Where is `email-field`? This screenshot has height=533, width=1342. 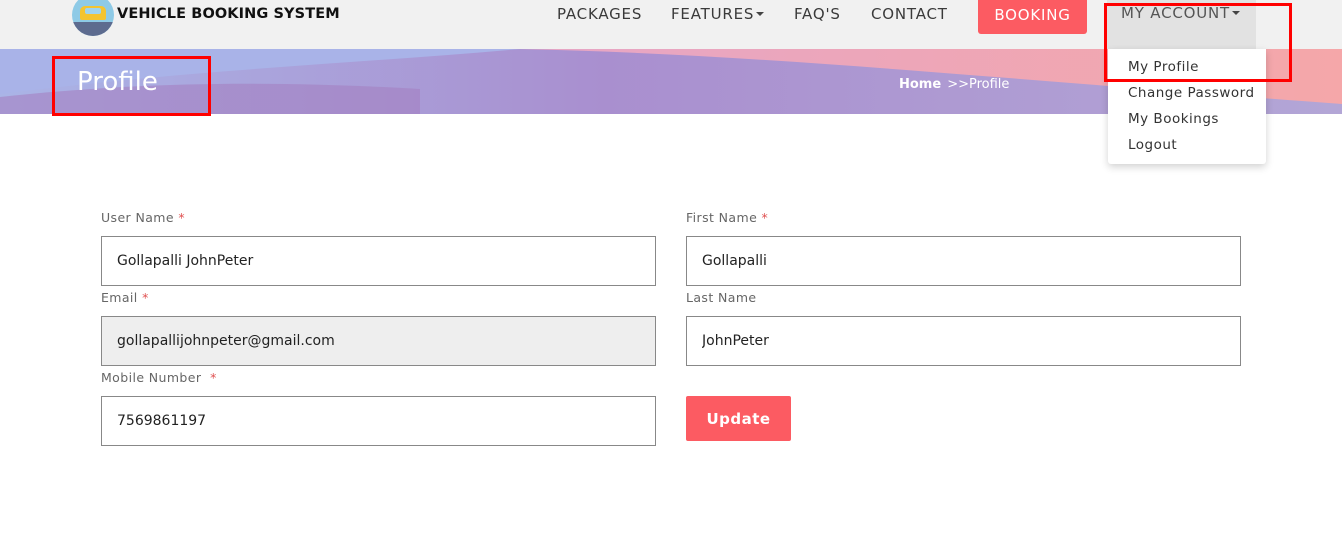 email-field is located at coordinates (378, 341).